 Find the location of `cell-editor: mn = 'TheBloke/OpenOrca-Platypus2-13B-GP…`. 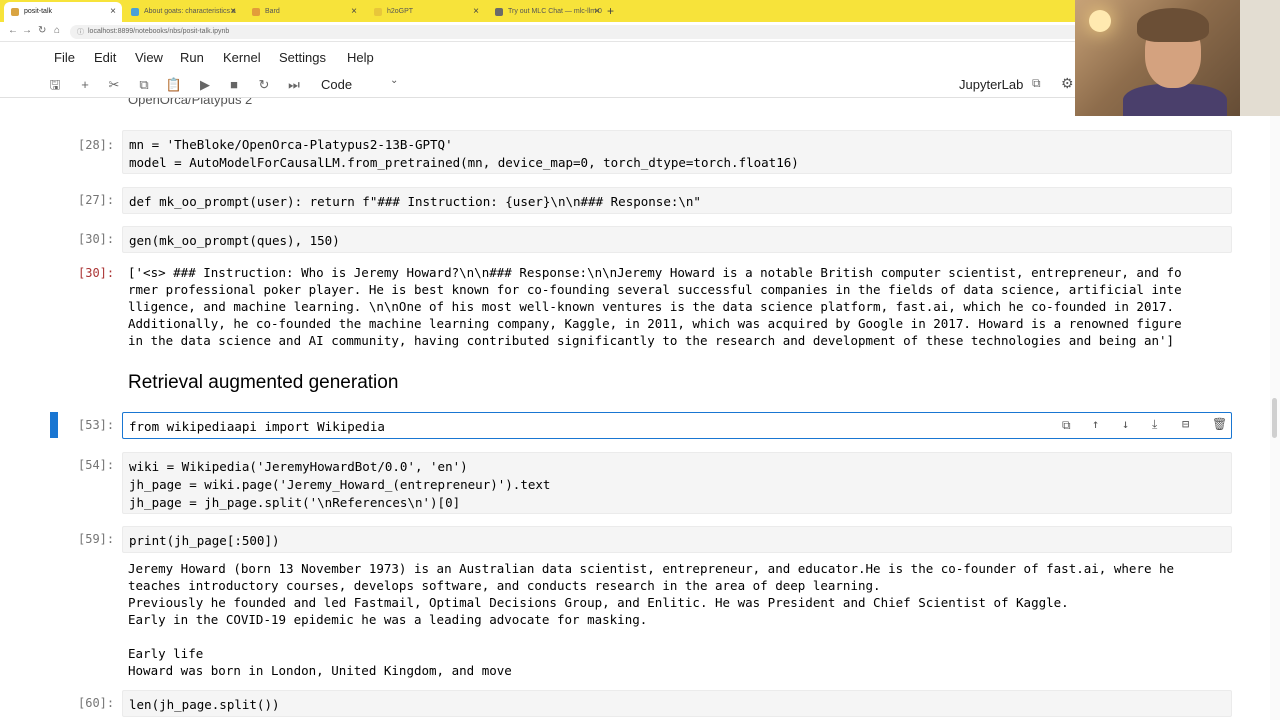

cell-editor: mn = 'TheBloke/OpenOrca-Platypus2-13B-GP… is located at coordinates (677, 152).